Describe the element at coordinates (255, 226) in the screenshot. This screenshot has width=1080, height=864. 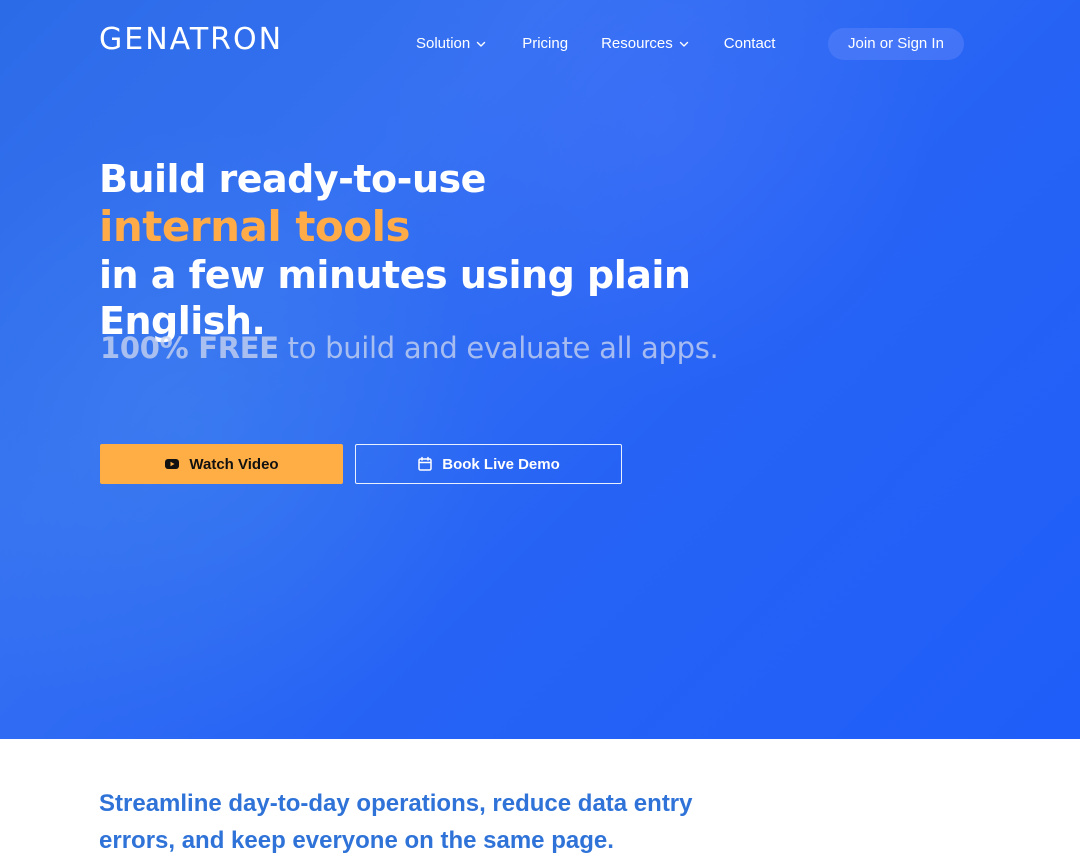
I see `headline-line-2-highlight: internal tools` at that location.